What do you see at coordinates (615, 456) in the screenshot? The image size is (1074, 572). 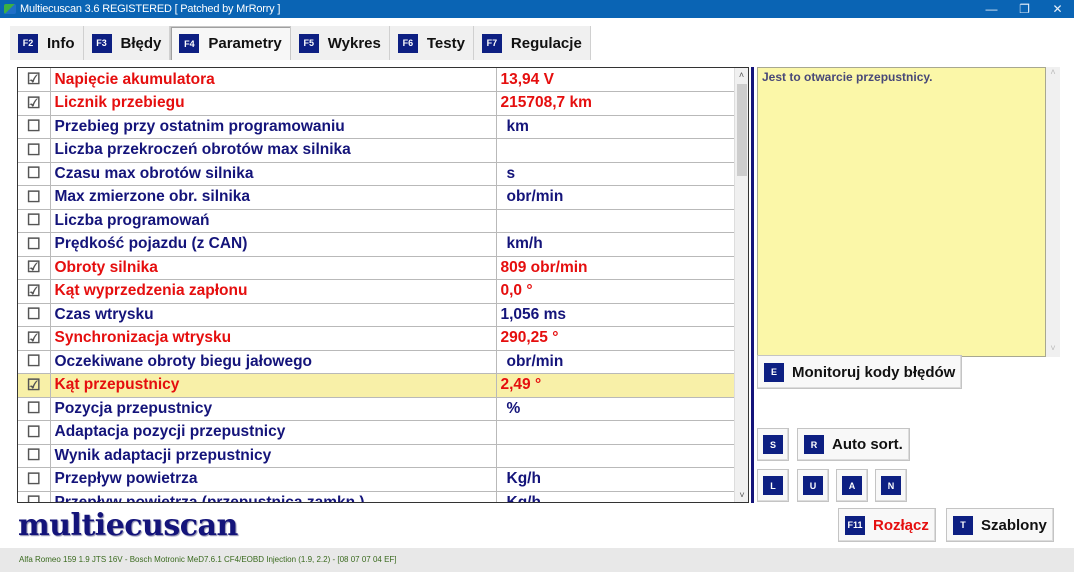 I see `parameter-value` at bounding box center [615, 456].